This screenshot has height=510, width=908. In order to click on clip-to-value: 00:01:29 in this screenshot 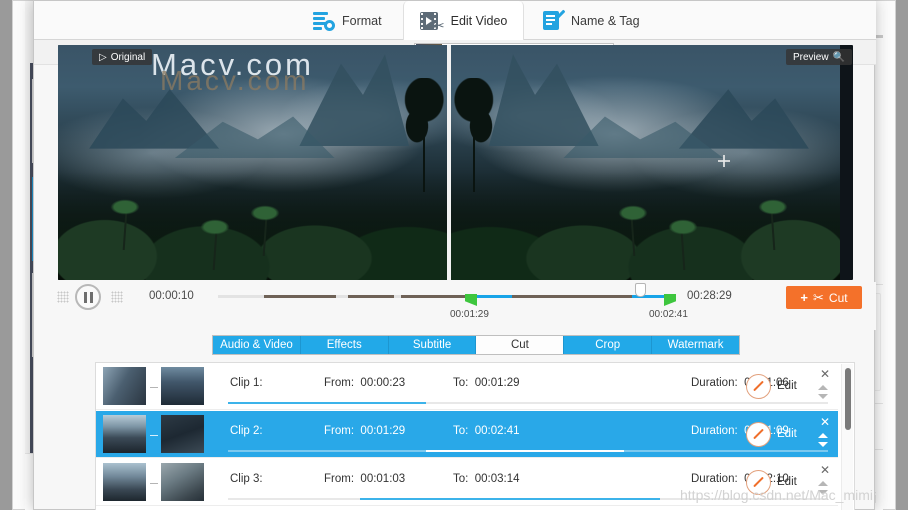, I will do `click(497, 383)`.